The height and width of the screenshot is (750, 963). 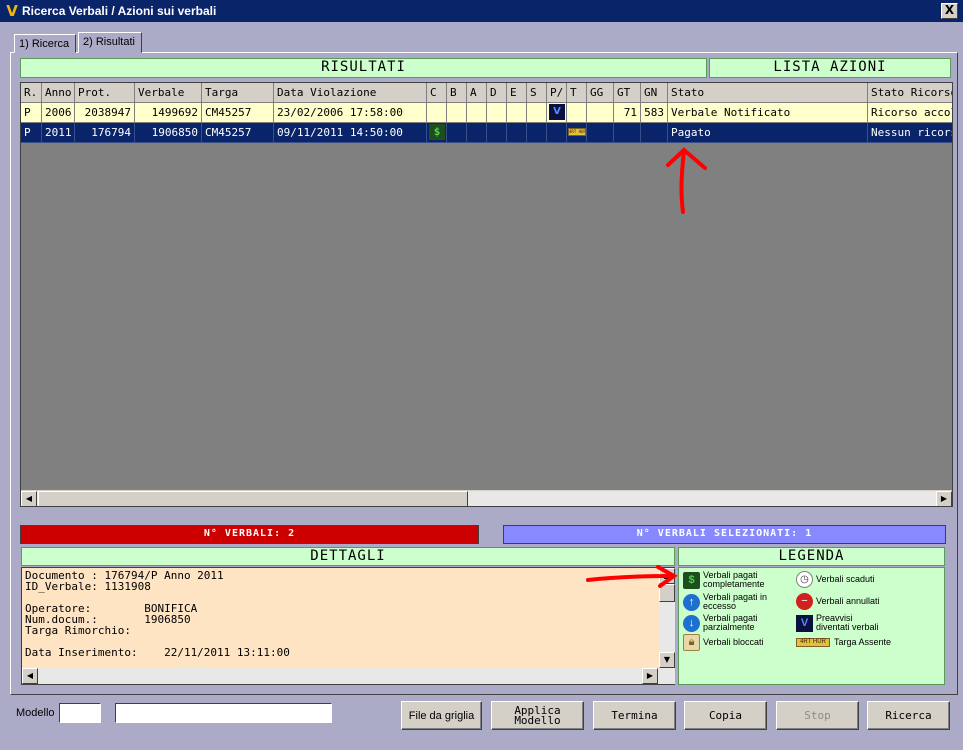 What do you see at coordinates (577, 113) in the screenshot?
I see `cell-t` at bounding box center [577, 113].